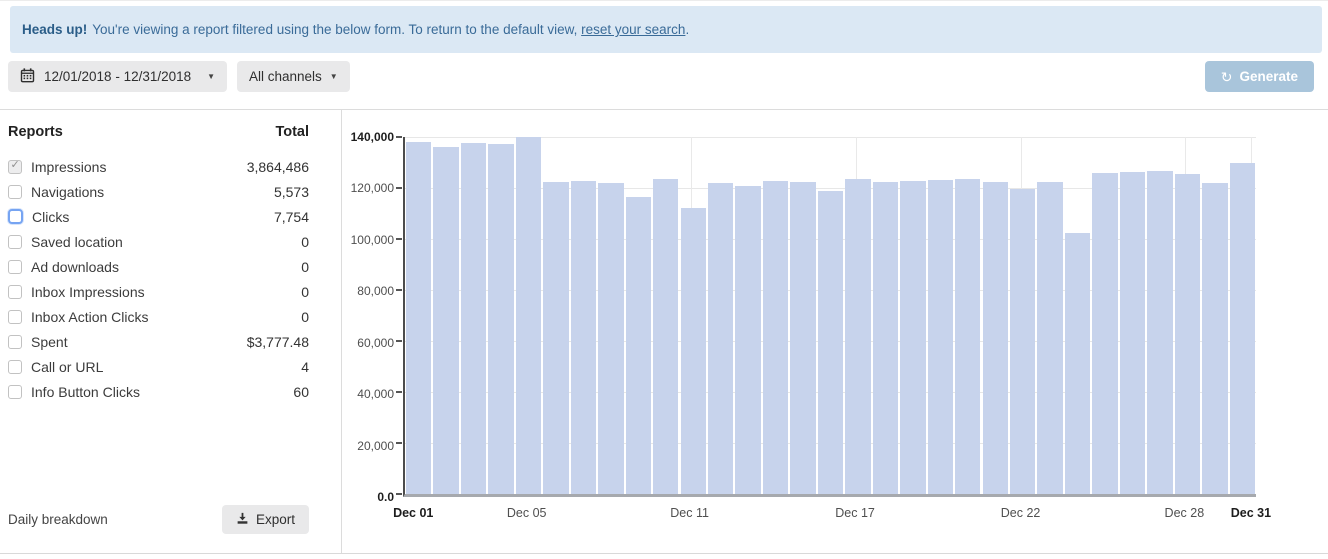 This screenshot has height=559, width=1328. Describe the element at coordinates (333, 76) in the screenshot. I see `chevron-down-icon: ▼` at that location.